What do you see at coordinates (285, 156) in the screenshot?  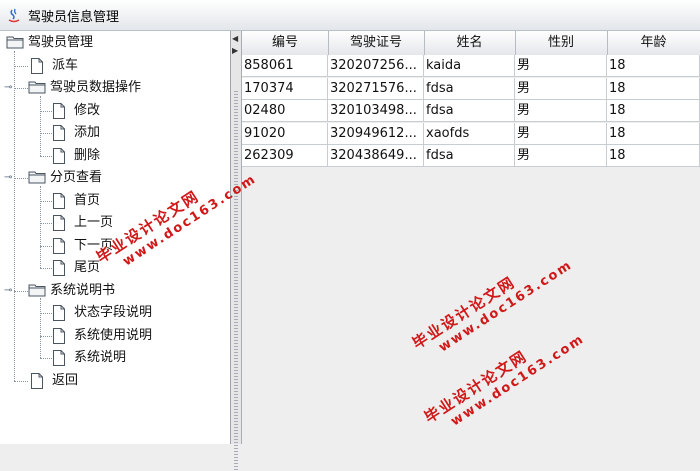 I see `table-cell: 262309` at bounding box center [285, 156].